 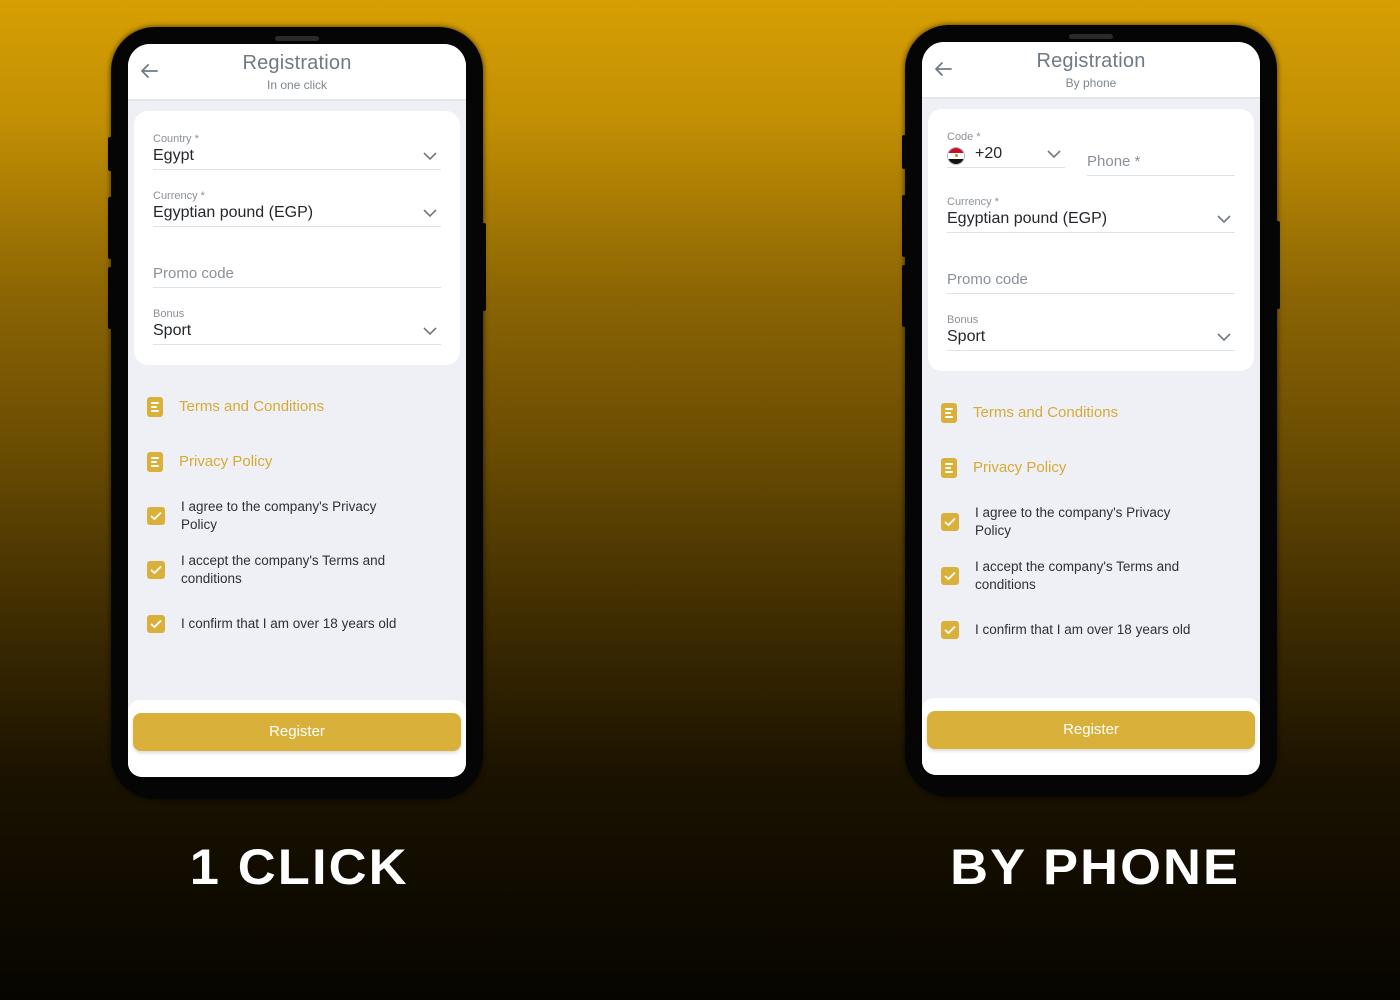 What do you see at coordinates (176, 139) in the screenshot?
I see `country-label: Country *` at bounding box center [176, 139].